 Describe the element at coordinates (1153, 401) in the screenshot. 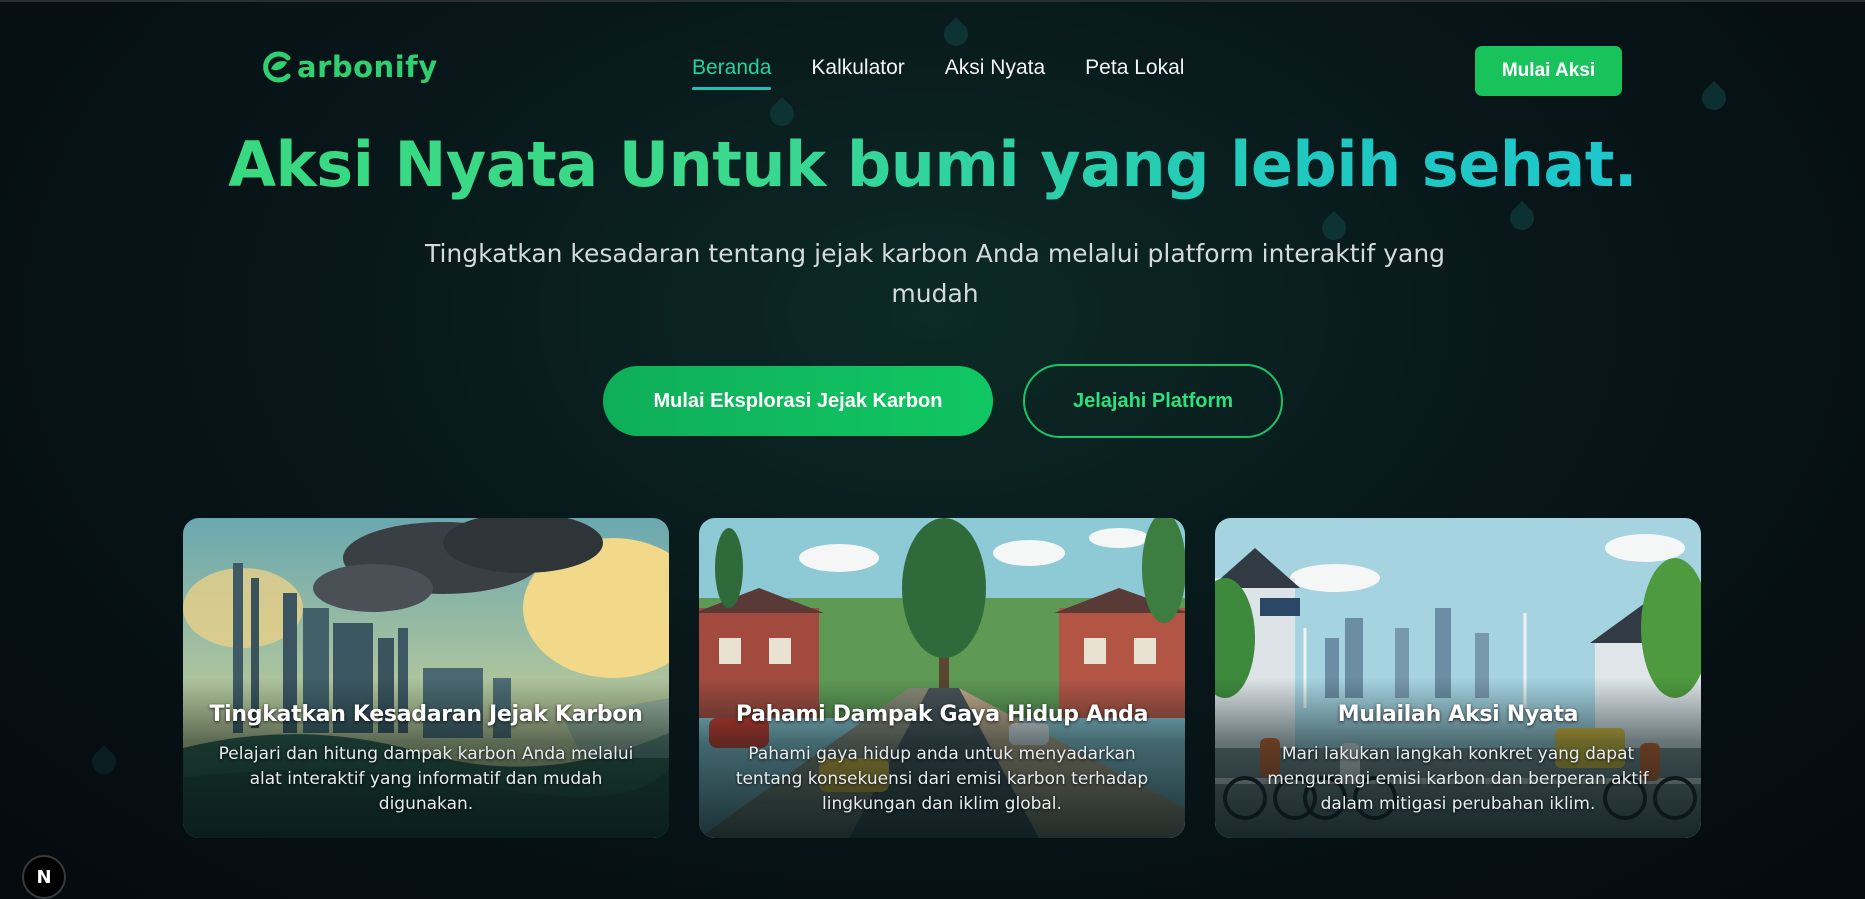

I see `explore-platform-button: Jelajahi Platform` at that location.